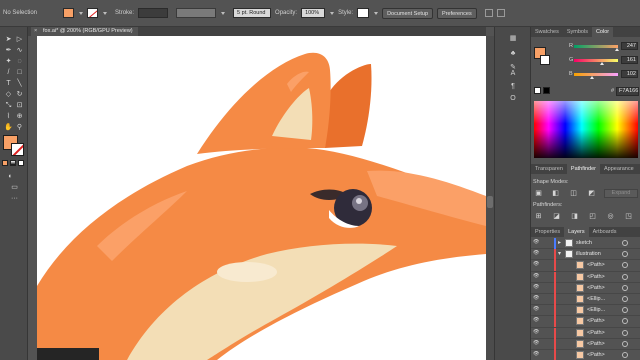 The width and height of the screenshot is (640, 360). I want to click on color-spectrum, so click(586, 129).